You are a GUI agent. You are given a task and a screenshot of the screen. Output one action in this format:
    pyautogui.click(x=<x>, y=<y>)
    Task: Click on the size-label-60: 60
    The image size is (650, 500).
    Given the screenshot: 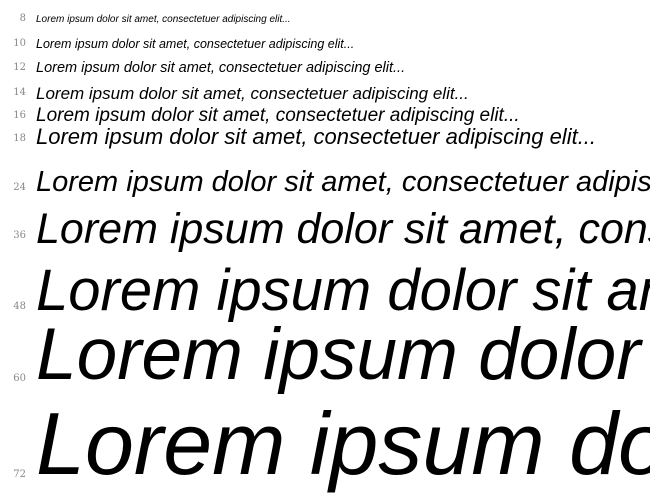 What is the action you would take?
    pyautogui.click(x=19, y=378)
    